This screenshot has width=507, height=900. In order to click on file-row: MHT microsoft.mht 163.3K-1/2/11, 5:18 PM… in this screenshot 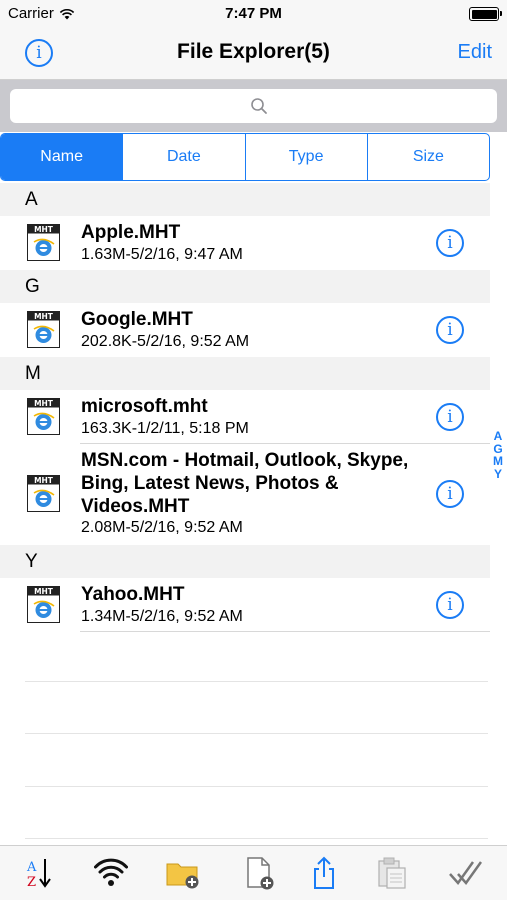, I will do `click(245, 417)`.